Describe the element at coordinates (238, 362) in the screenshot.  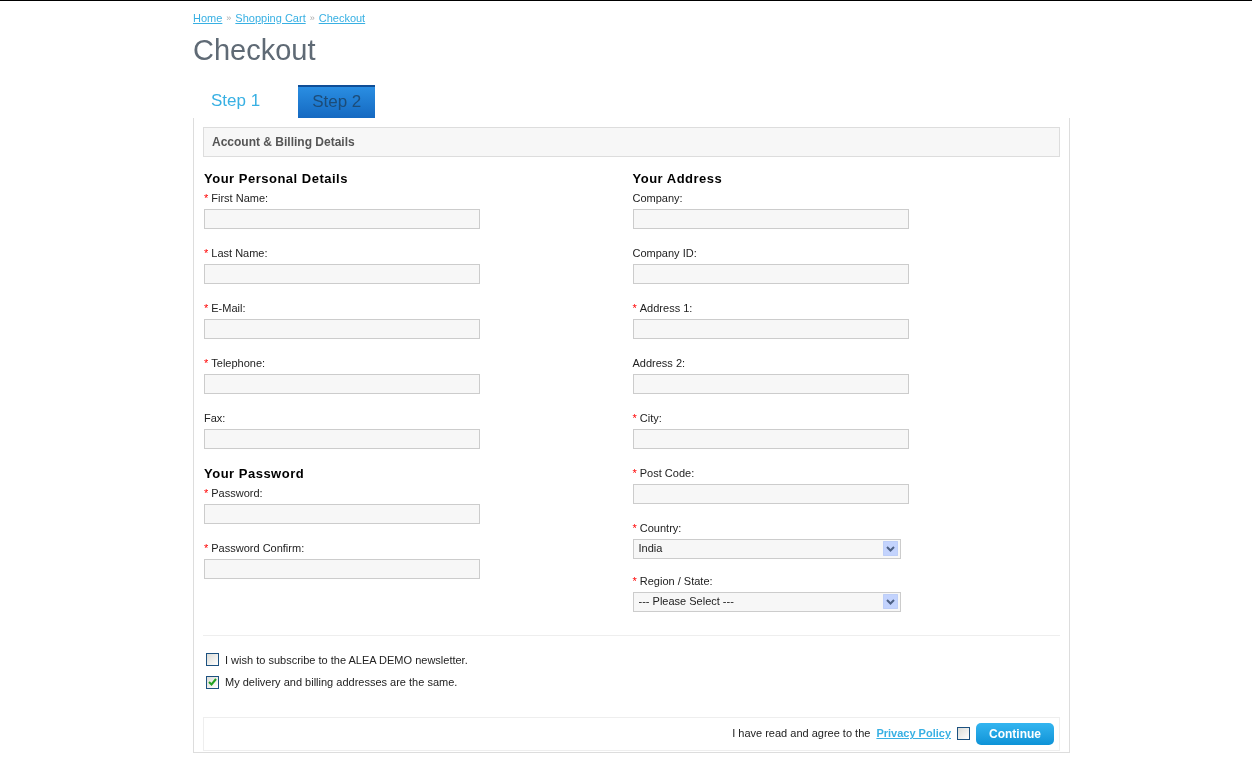
I see `field-label: Telephone:` at that location.